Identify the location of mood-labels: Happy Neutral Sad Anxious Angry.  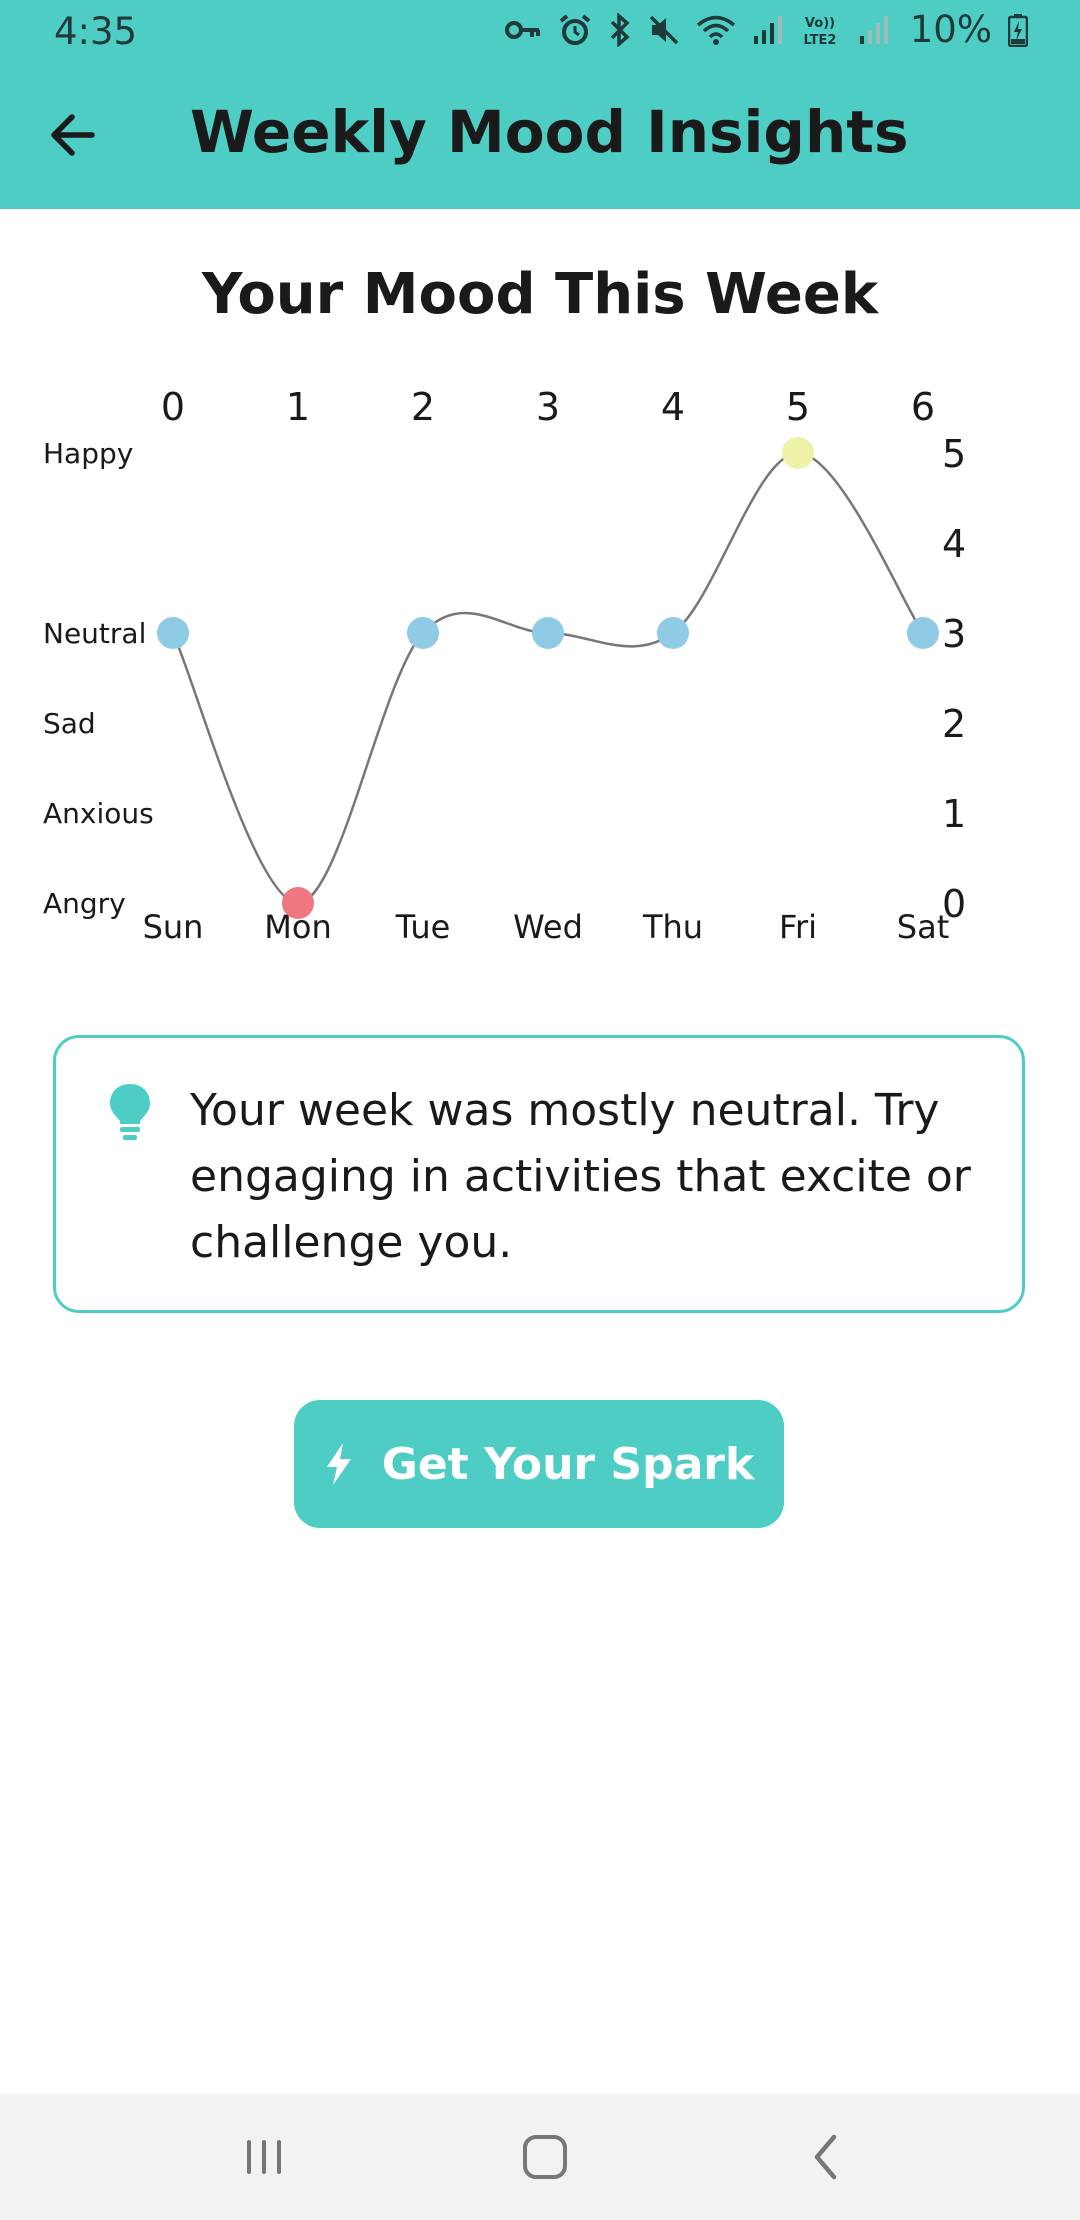
(98, 678).